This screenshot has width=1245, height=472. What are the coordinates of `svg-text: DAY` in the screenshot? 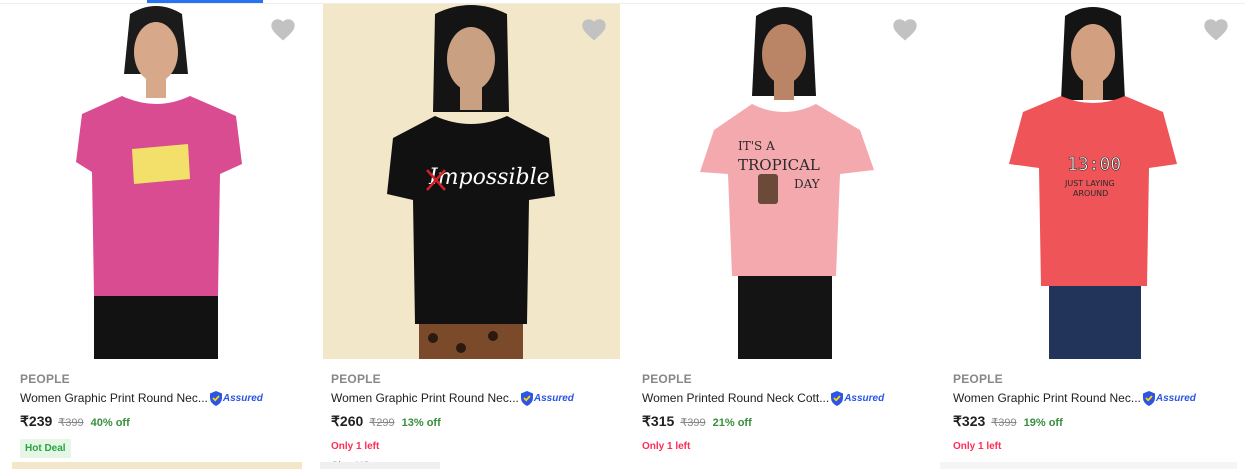 It's located at (807, 184).